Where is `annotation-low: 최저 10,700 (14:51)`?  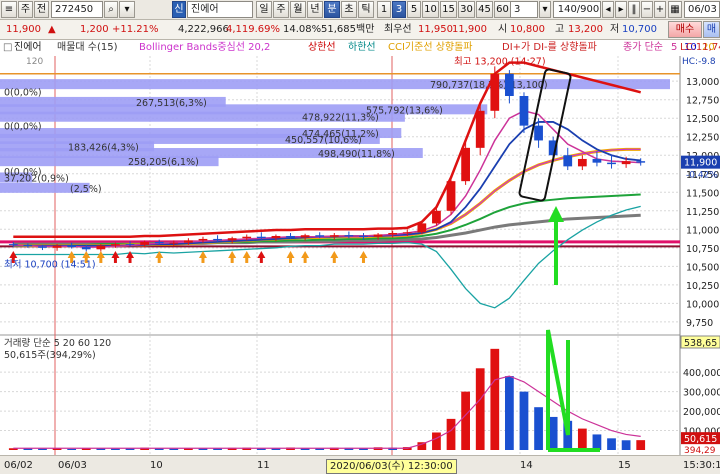
annotation-low: 최저 10,700 (14:51) is located at coordinates (50, 265).